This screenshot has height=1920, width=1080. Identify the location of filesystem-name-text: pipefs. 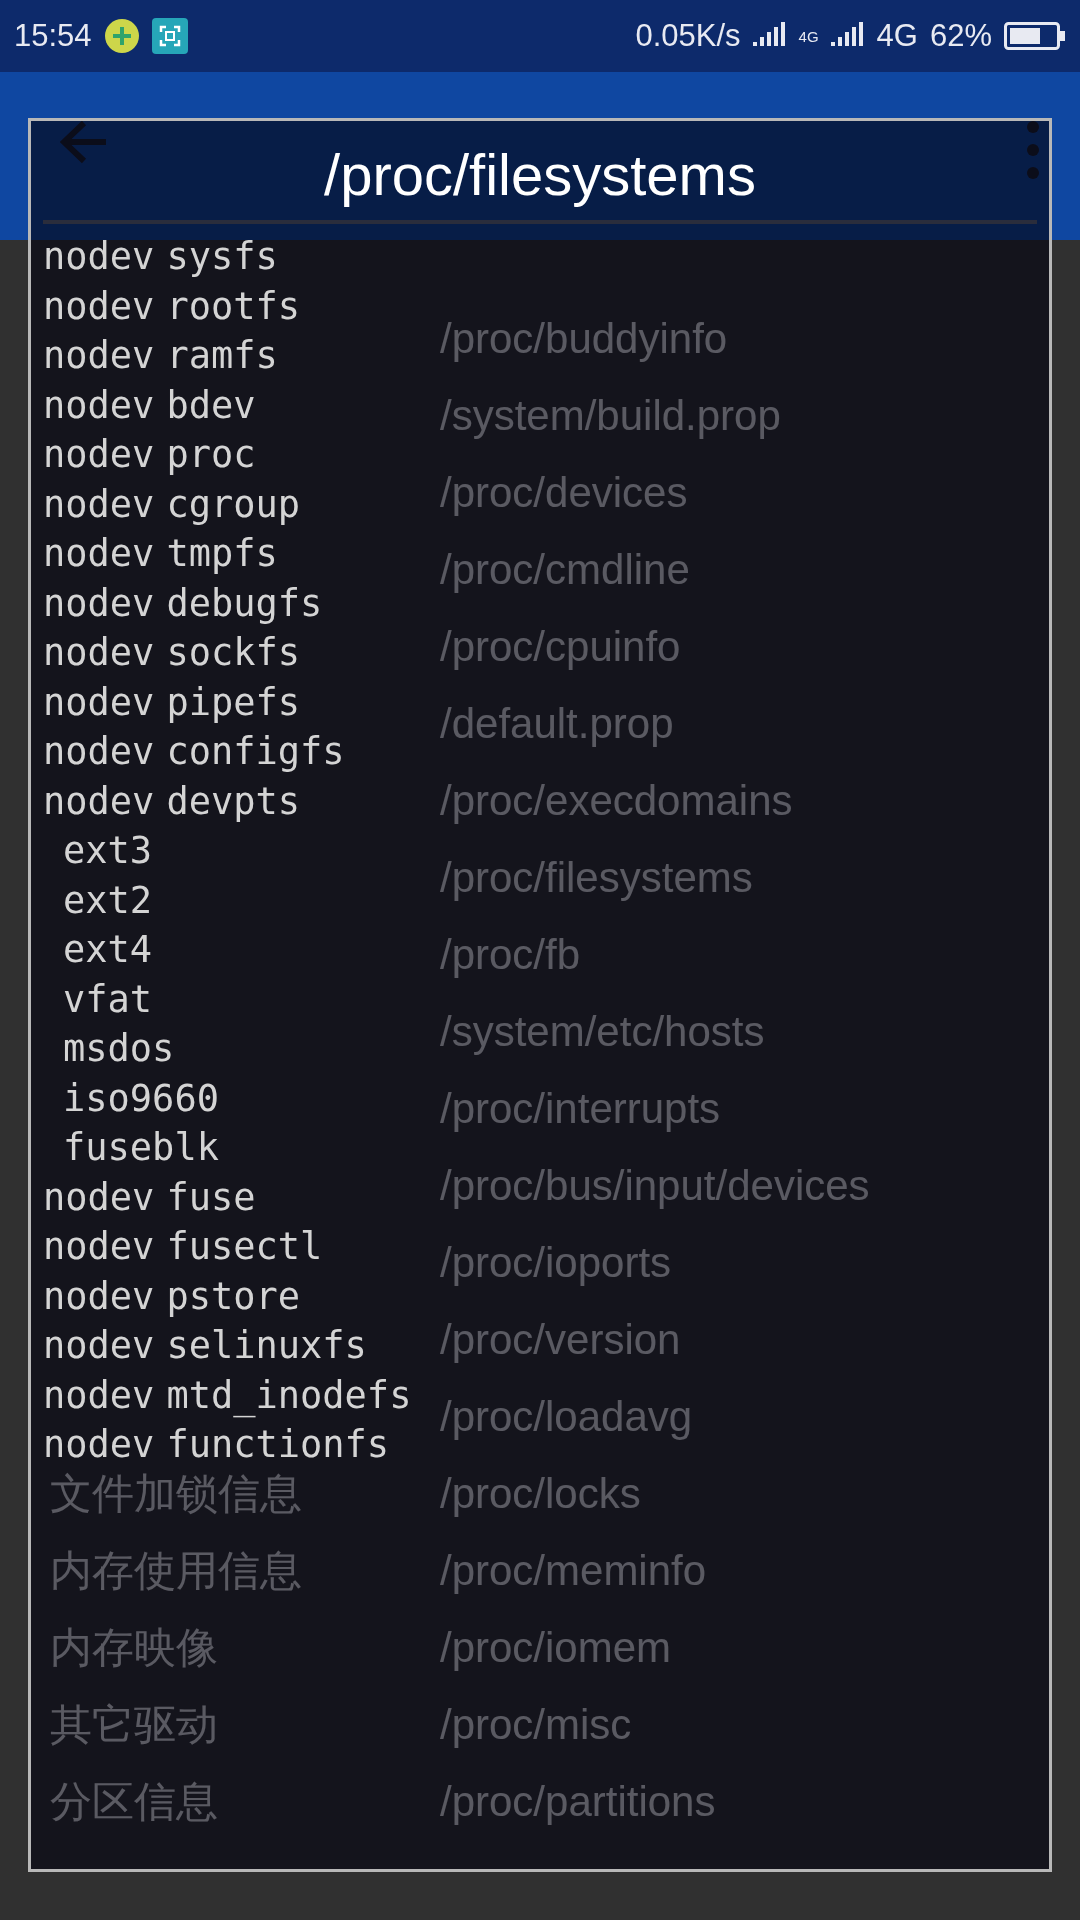
(233, 702).